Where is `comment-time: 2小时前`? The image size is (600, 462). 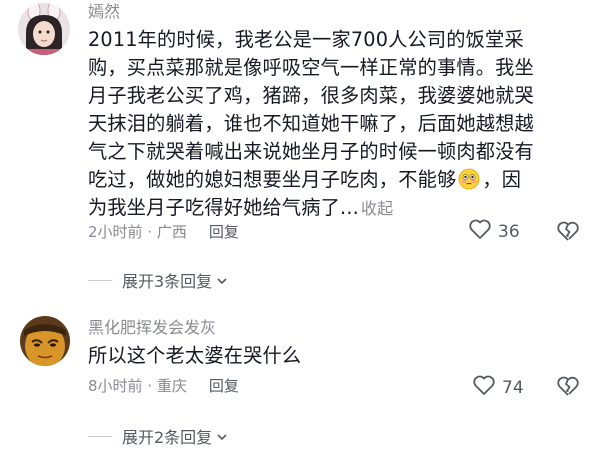
comment-time: 2小时前 is located at coordinates (115, 232).